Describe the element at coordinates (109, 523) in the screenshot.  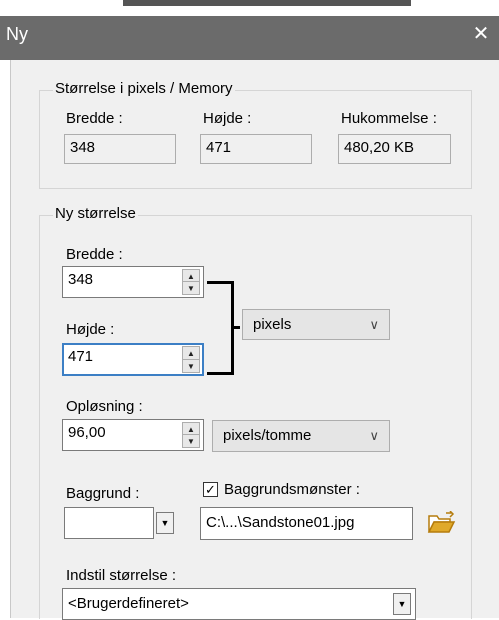
I see `background-color-swatch` at that location.